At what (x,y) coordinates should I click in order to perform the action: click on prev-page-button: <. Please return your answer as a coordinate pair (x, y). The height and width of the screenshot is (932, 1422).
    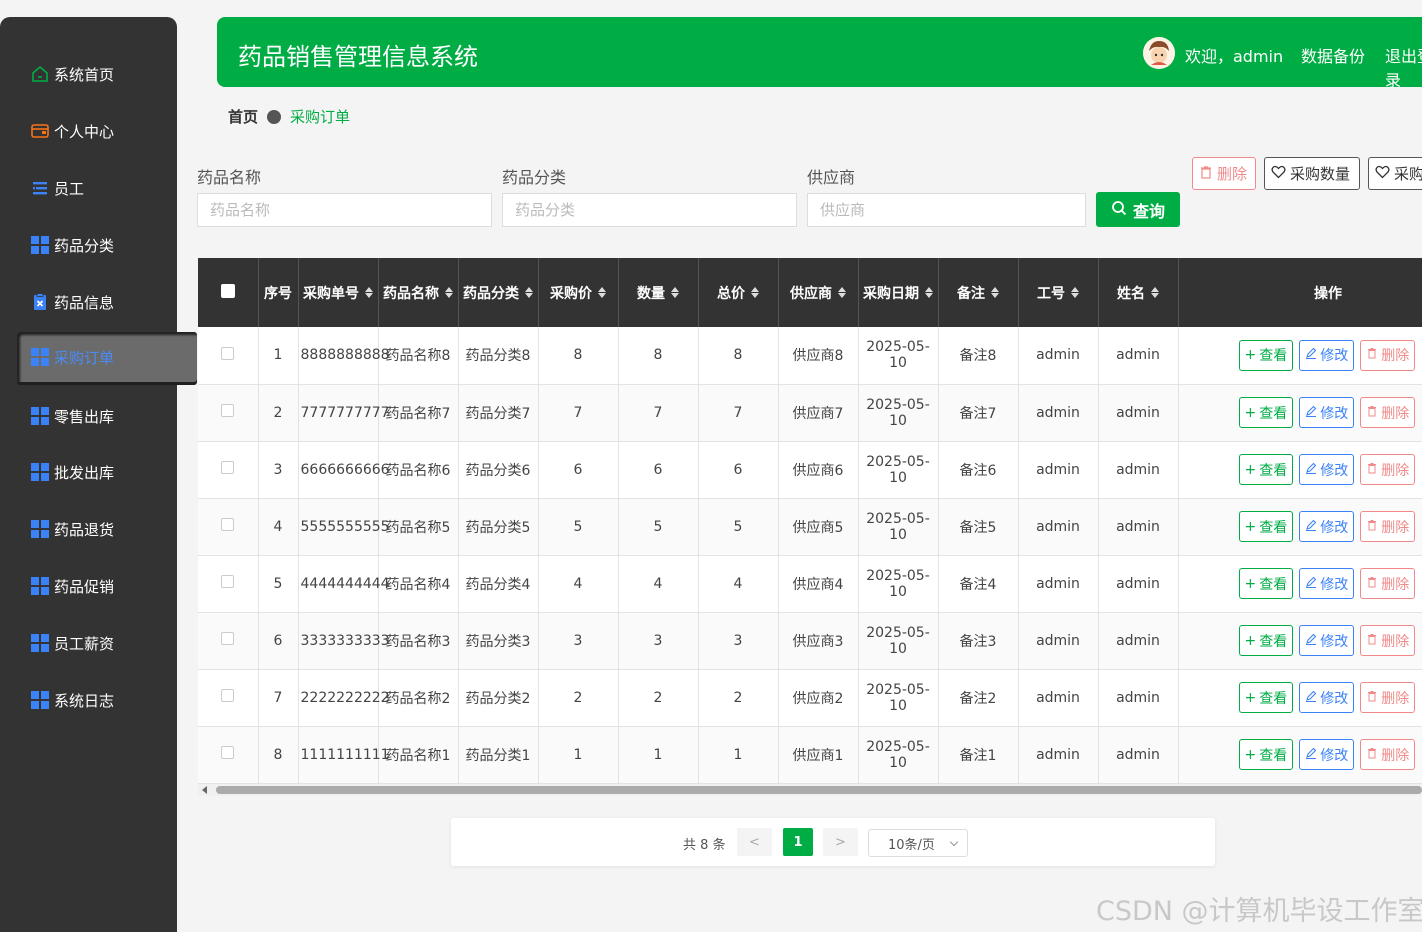
    Looking at the image, I should click on (754, 842).